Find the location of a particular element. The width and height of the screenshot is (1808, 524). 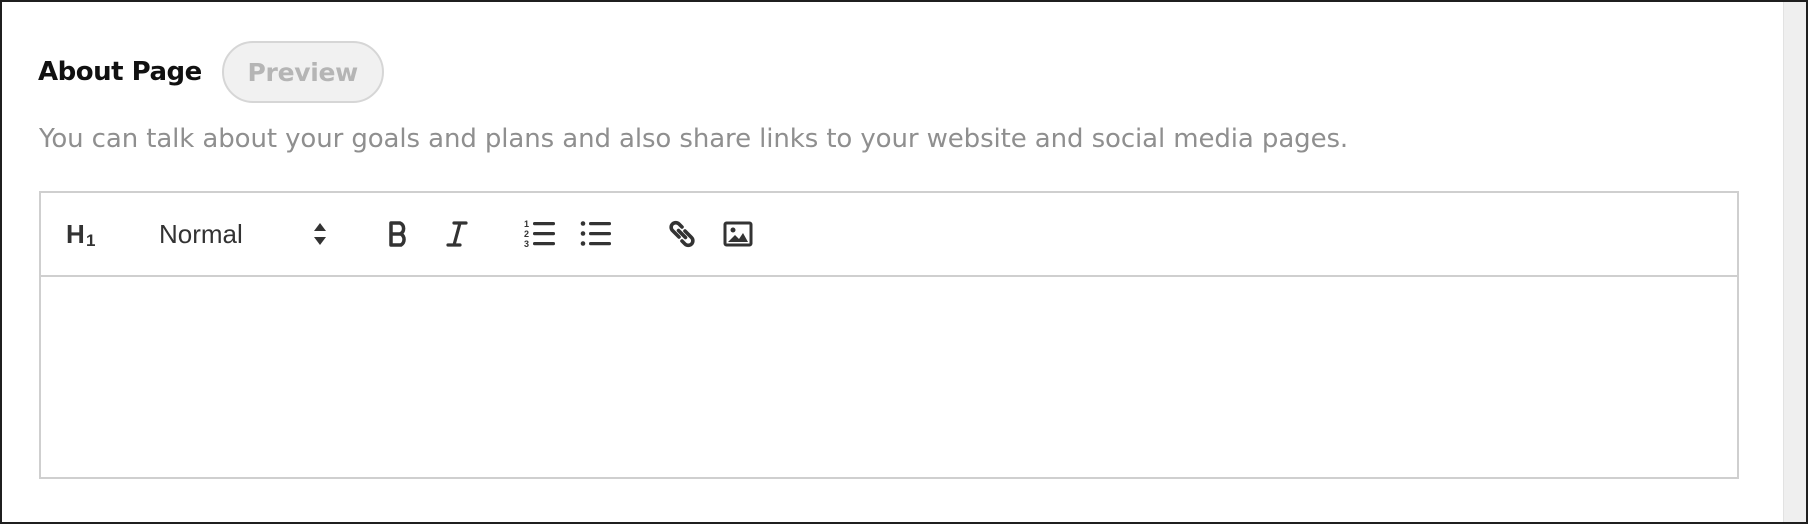

link-icon is located at coordinates (682, 234).